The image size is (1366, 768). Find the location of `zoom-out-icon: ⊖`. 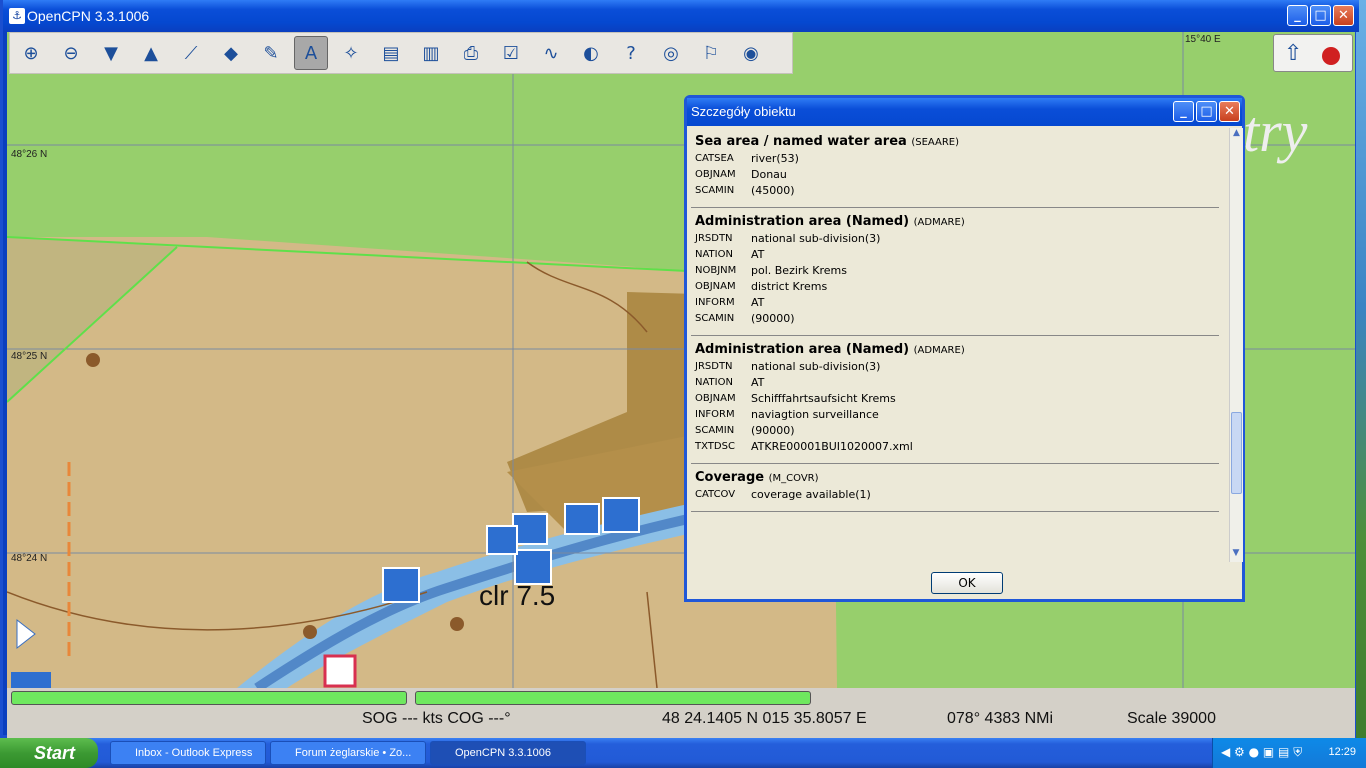

zoom-out-icon: ⊖ is located at coordinates (71, 53).